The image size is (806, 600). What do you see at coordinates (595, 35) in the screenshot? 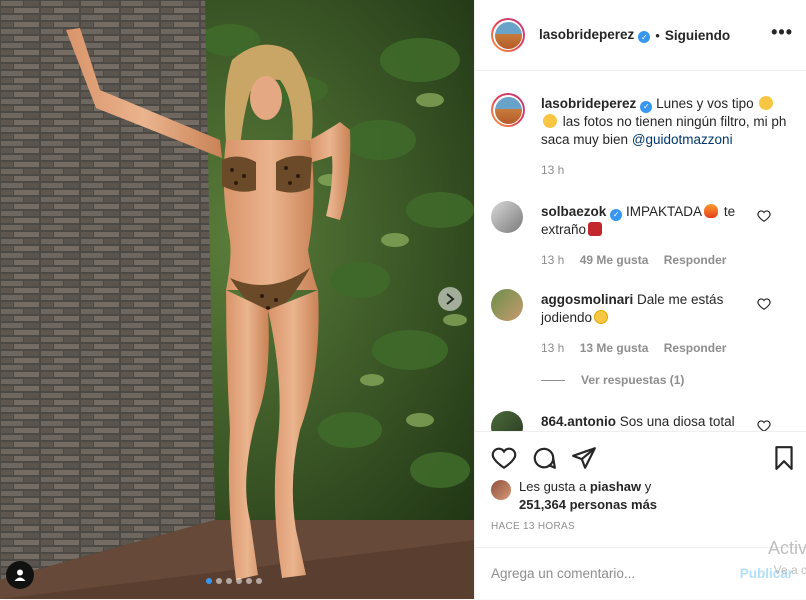
I see `author-username: lasobrideperez ✓` at bounding box center [595, 35].